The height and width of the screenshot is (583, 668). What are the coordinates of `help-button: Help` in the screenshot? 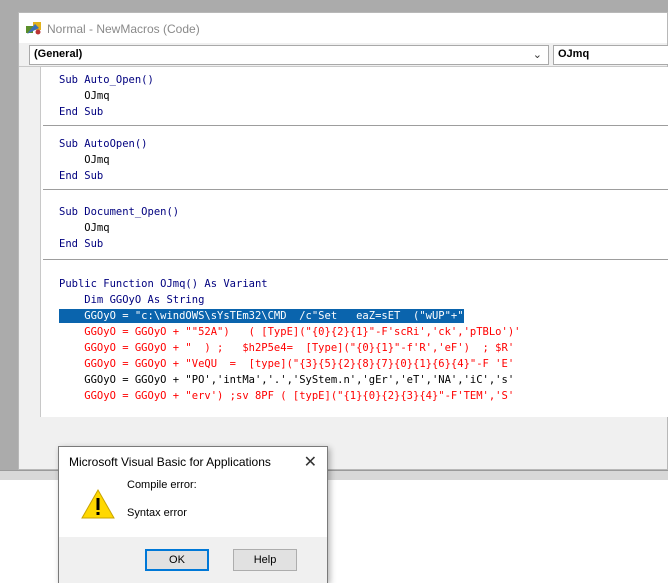 It's located at (265, 560).